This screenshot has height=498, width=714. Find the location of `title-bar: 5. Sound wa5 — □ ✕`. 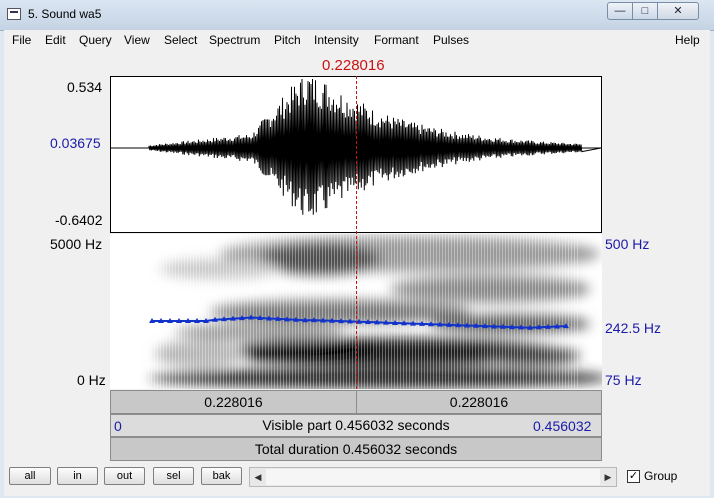

title-bar: 5. Sound wa5 — □ ✕ is located at coordinates (357, 15).